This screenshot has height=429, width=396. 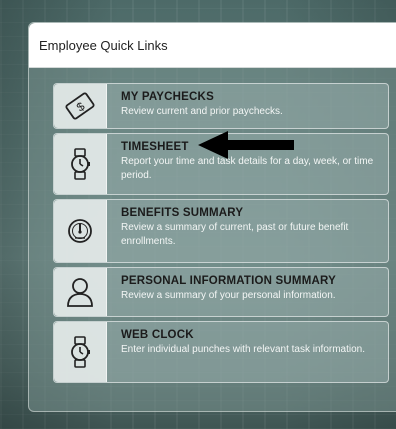 What do you see at coordinates (246, 145) in the screenshot?
I see `arrow-left-icon` at bounding box center [246, 145].